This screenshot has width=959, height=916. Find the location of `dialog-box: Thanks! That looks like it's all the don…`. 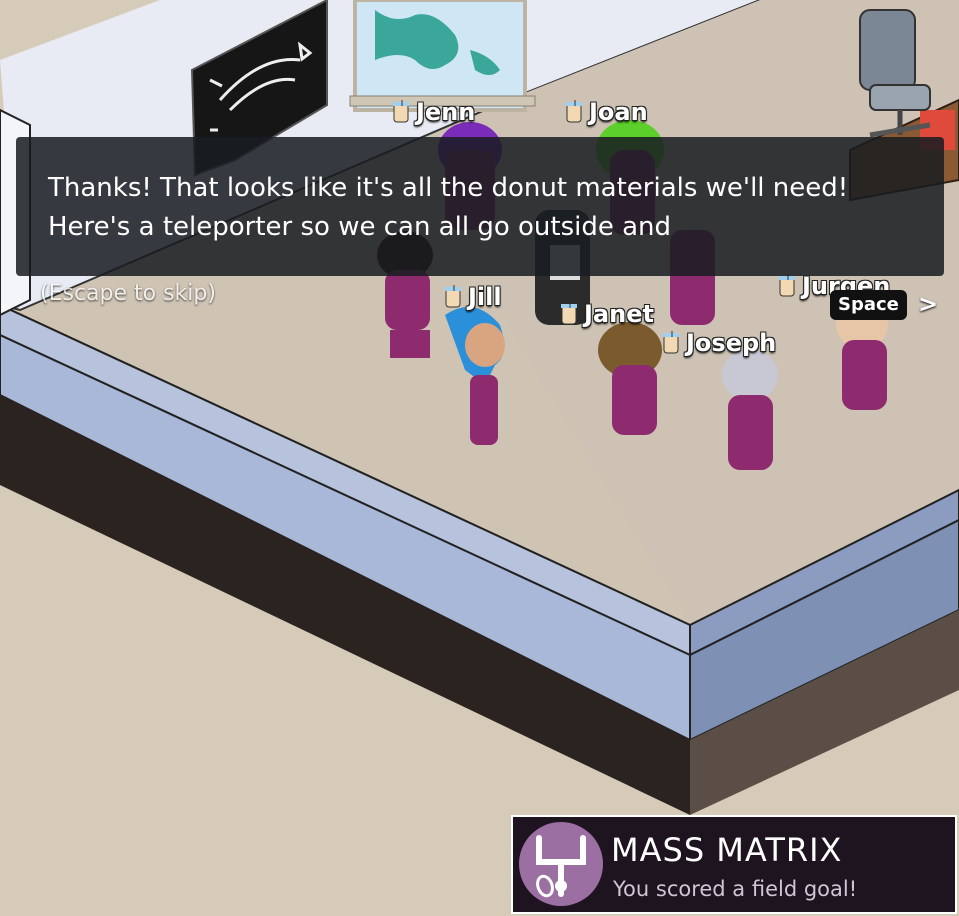

dialog-box: Thanks! That looks like it's all the don… is located at coordinates (480, 206).